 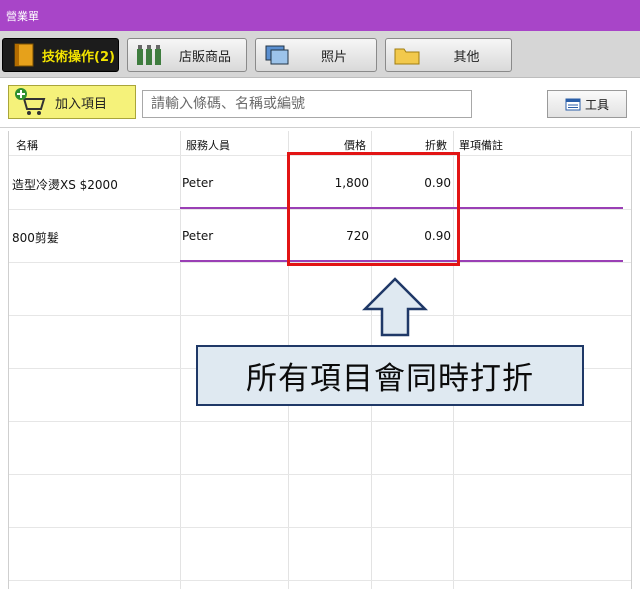 What do you see at coordinates (373, 209) in the screenshot?
I see `highlight-box` at bounding box center [373, 209].